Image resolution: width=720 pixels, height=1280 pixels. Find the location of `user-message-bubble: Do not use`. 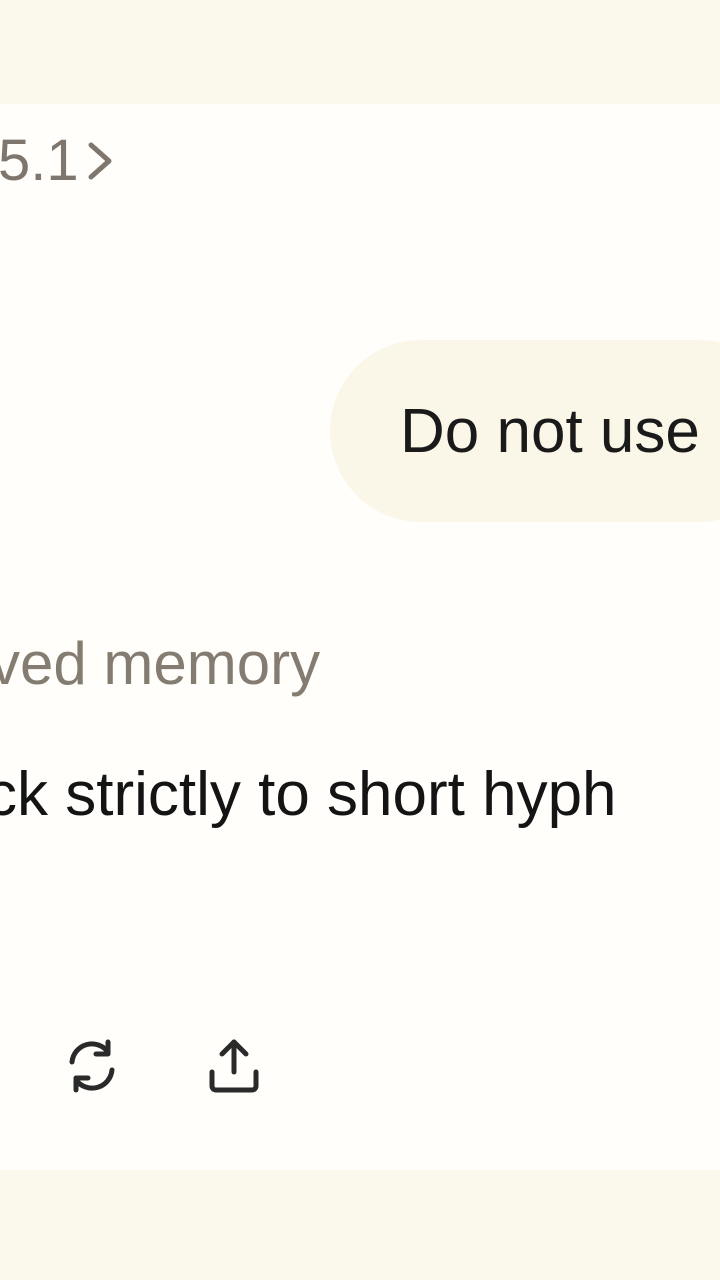

user-message-bubble: Do not use is located at coordinates (525, 431).